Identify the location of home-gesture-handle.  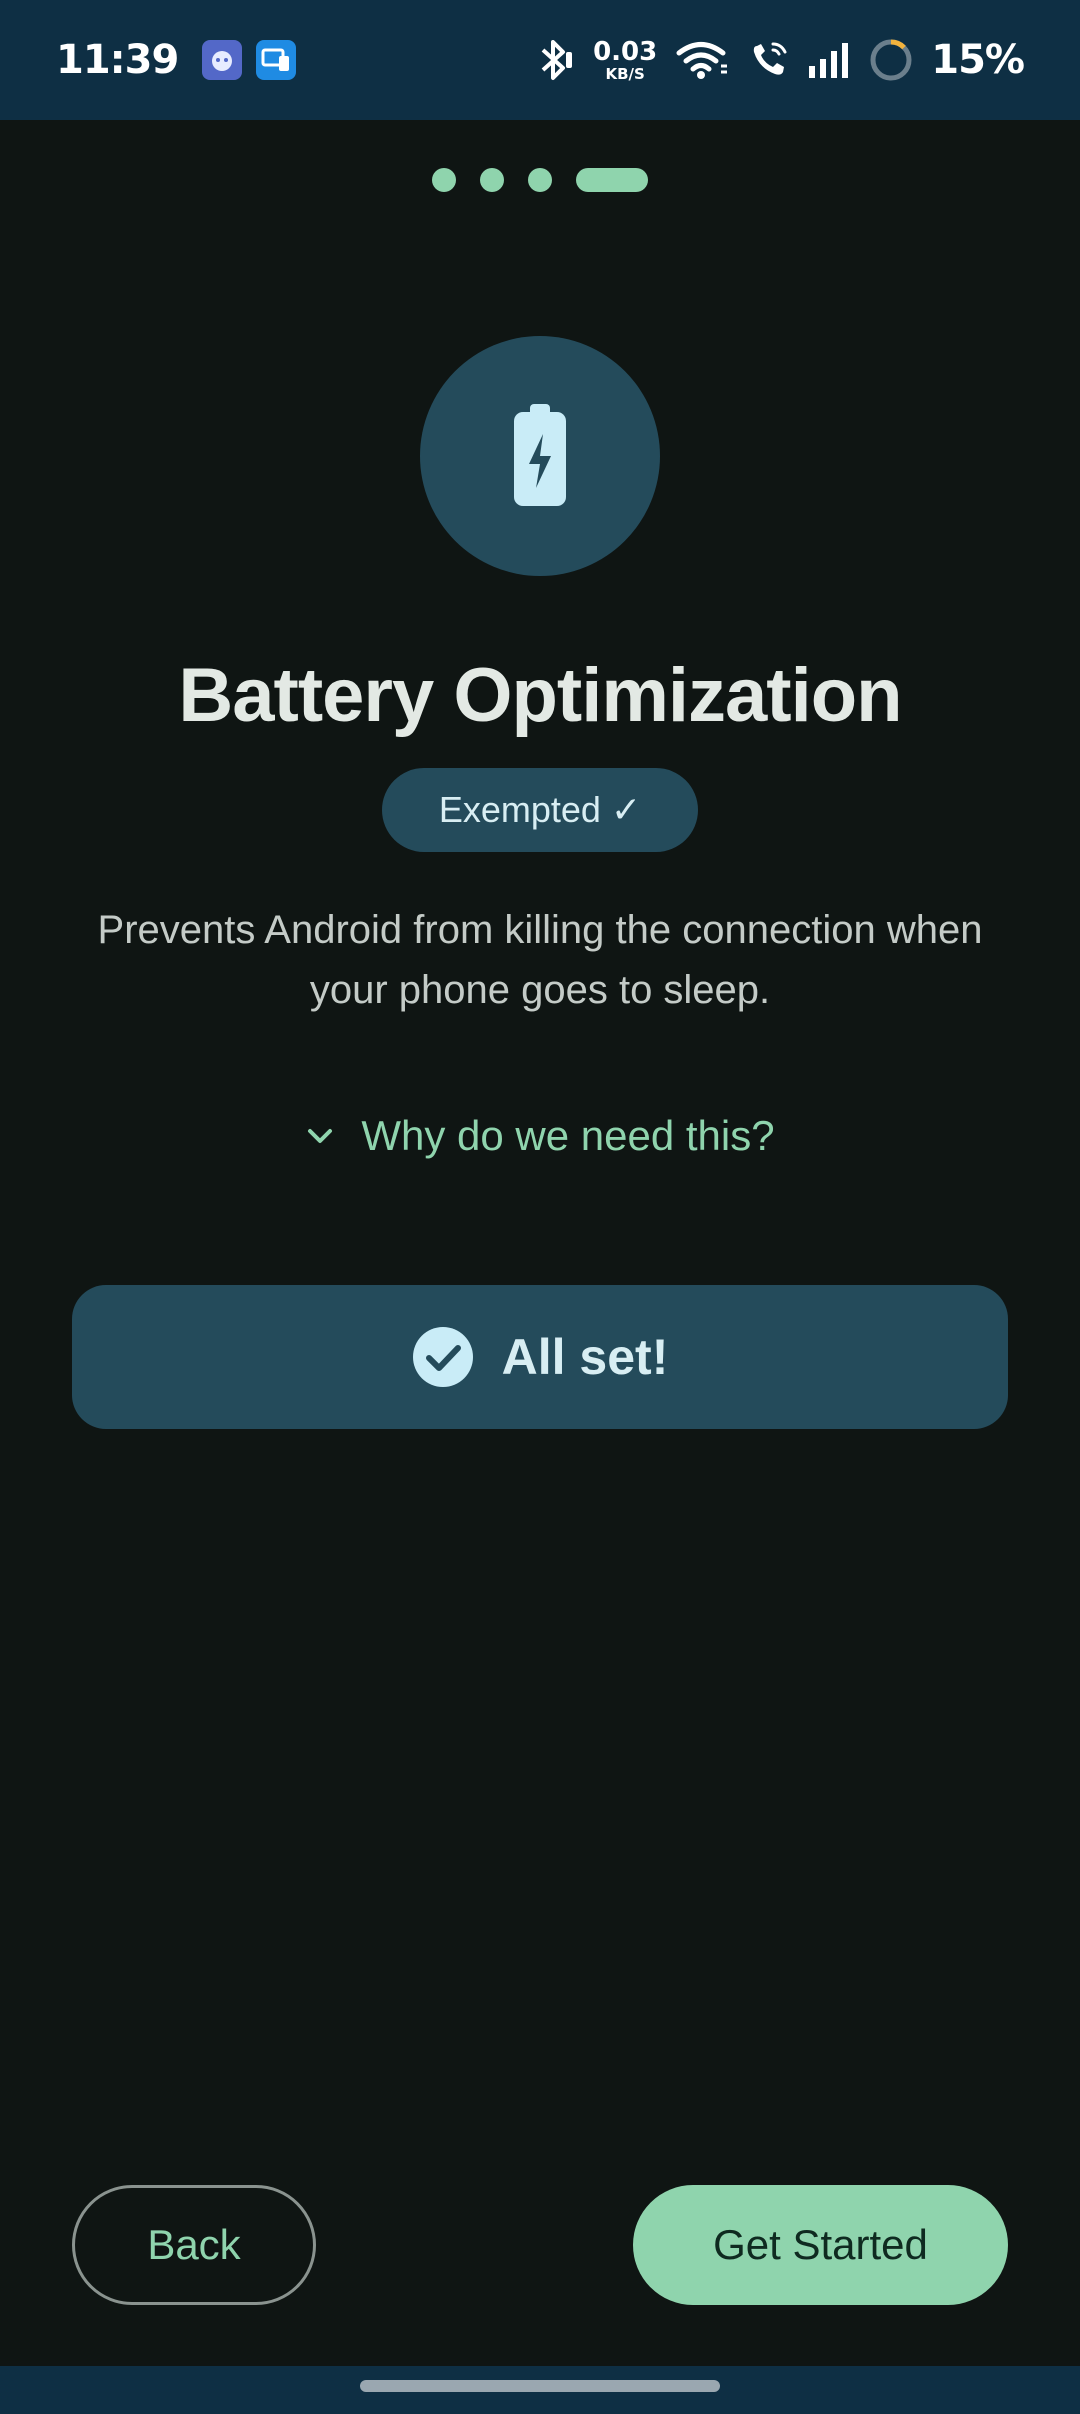
(540, 2386).